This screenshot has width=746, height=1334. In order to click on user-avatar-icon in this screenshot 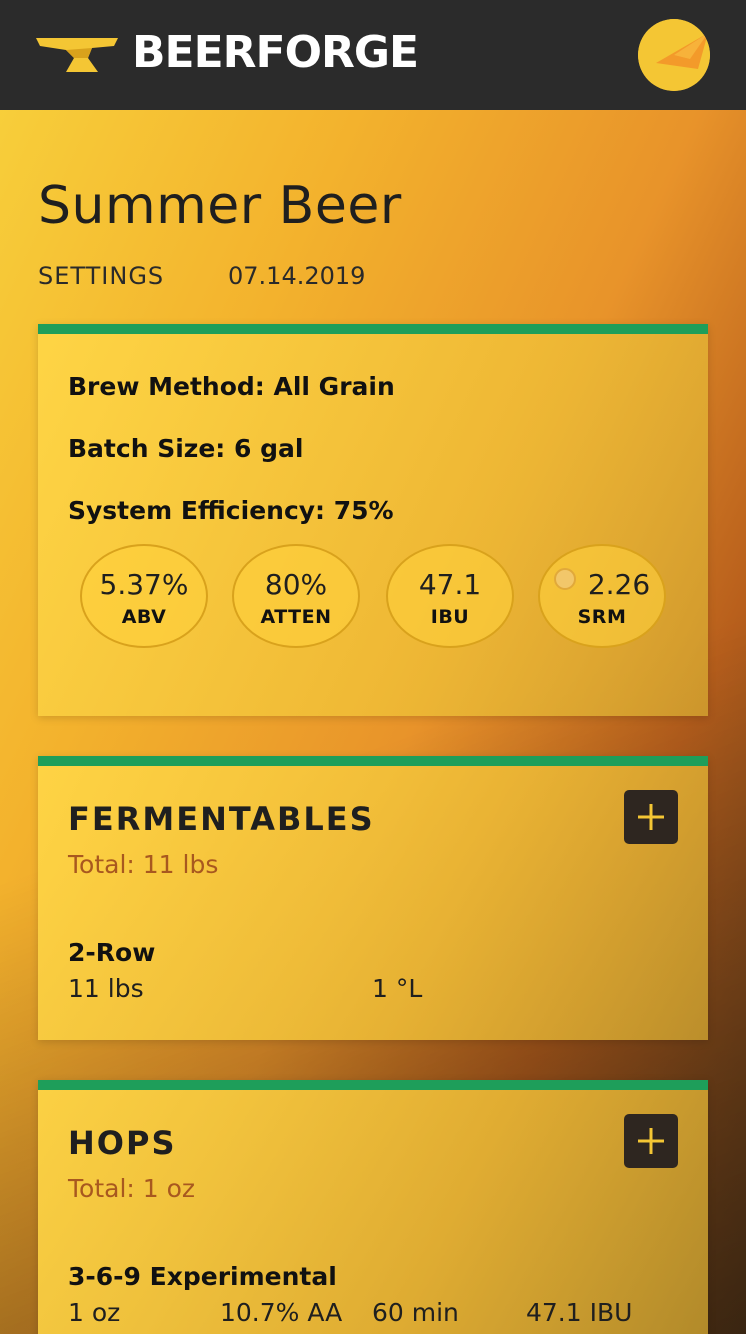, I will do `click(674, 55)`.